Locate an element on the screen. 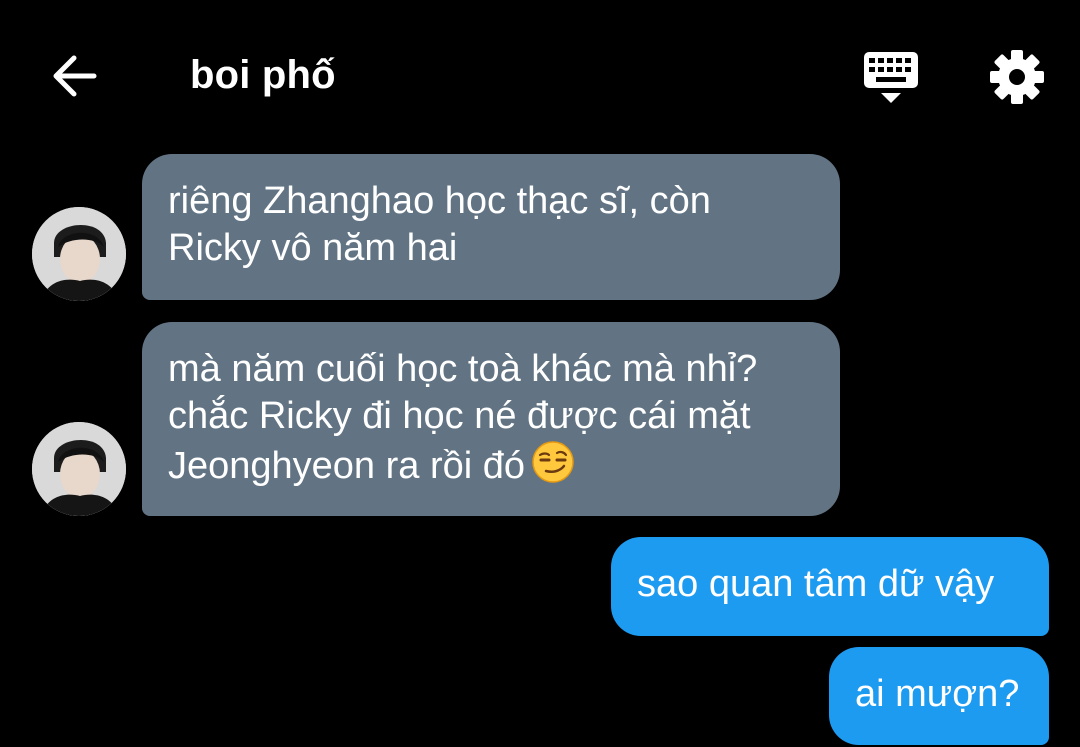 Image resolution: width=1080 pixels, height=747 pixels. keyboard-icon is located at coordinates (891, 77).